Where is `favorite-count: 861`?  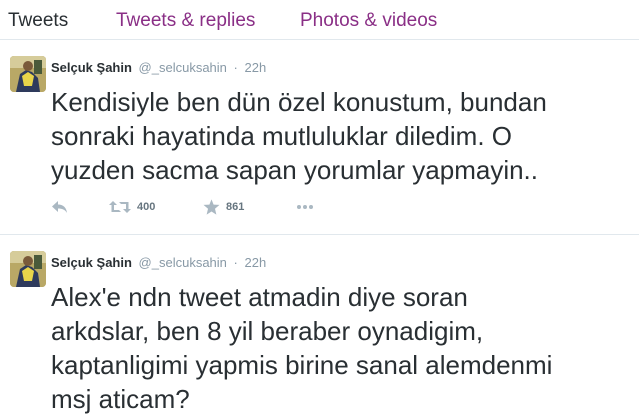 favorite-count: 861 is located at coordinates (235, 207).